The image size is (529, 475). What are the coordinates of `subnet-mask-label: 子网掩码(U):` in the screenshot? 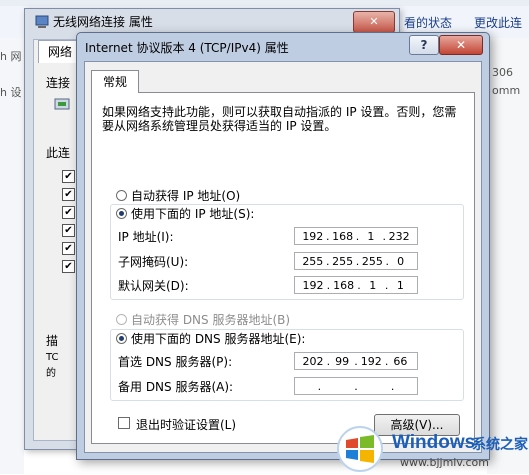 It's located at (153, 262).